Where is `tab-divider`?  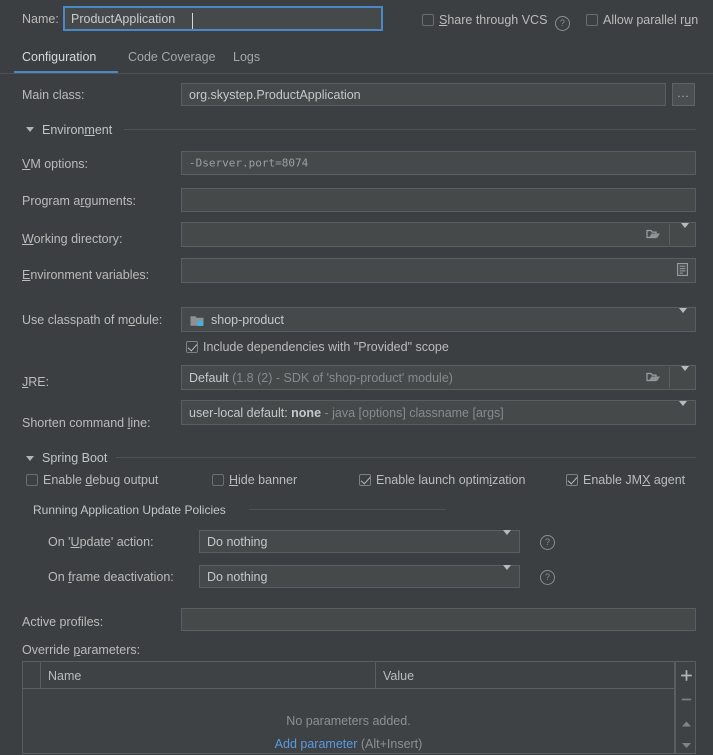 tab-divider is located at coordinates (356, 73).